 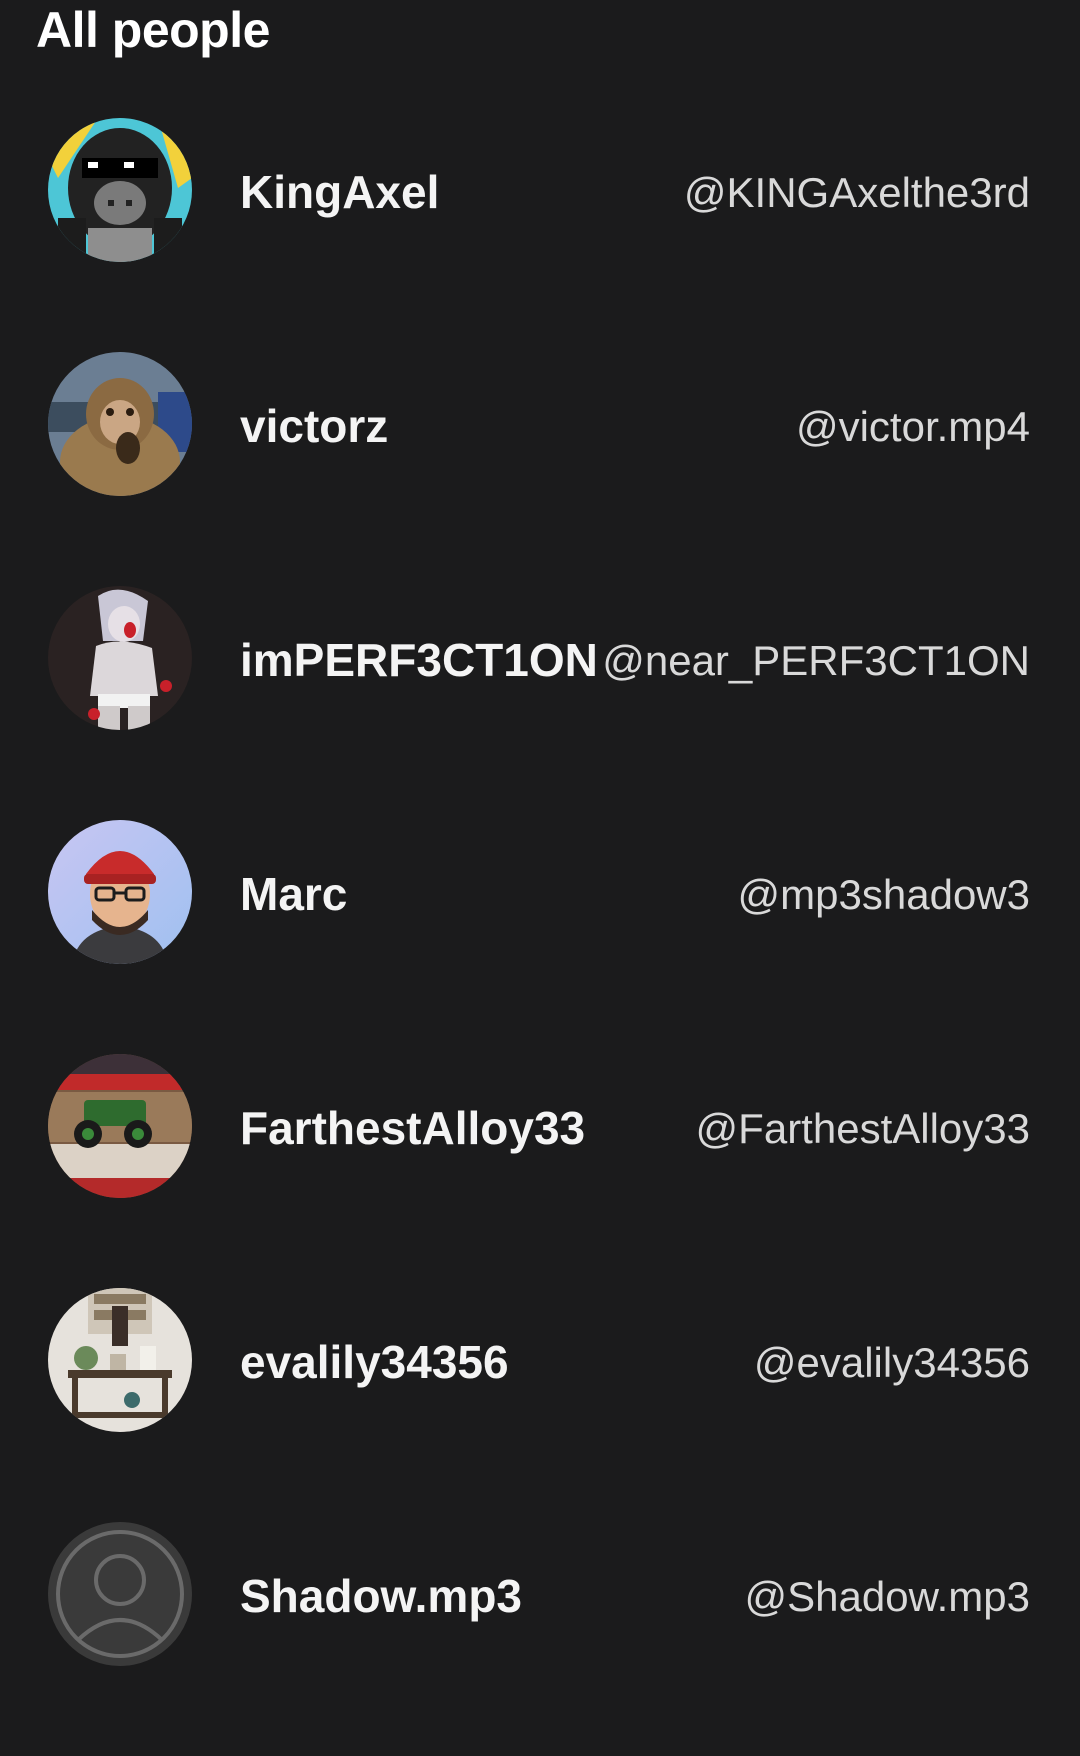 I want to click on person-row-marc: Marc @mp3shadow3, so click(x=540, y=937).